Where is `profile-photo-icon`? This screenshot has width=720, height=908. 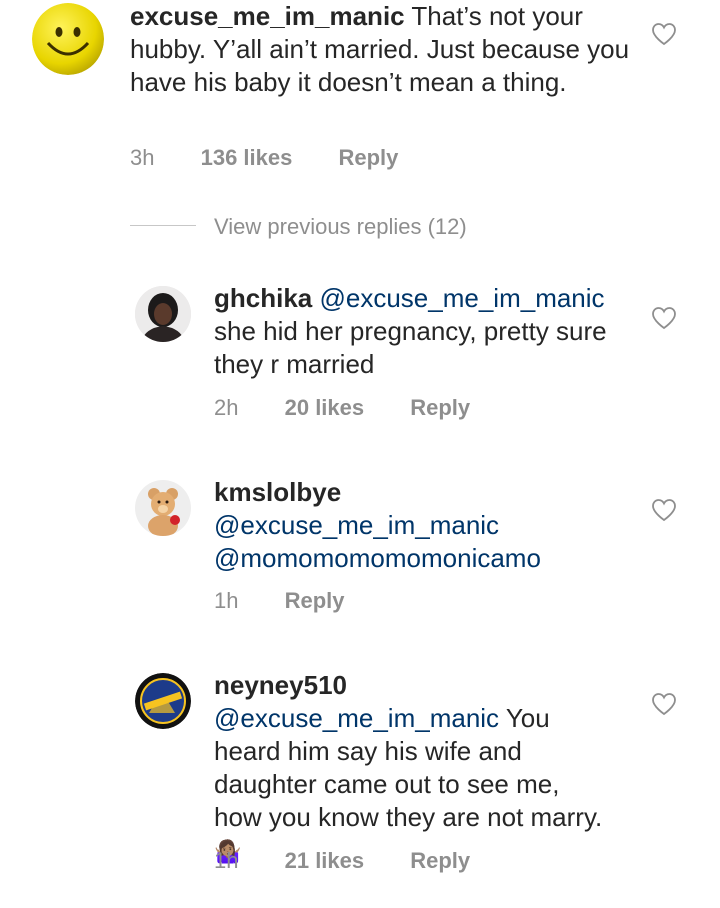
profile-photo-icon is located at coordinates (163, 314).